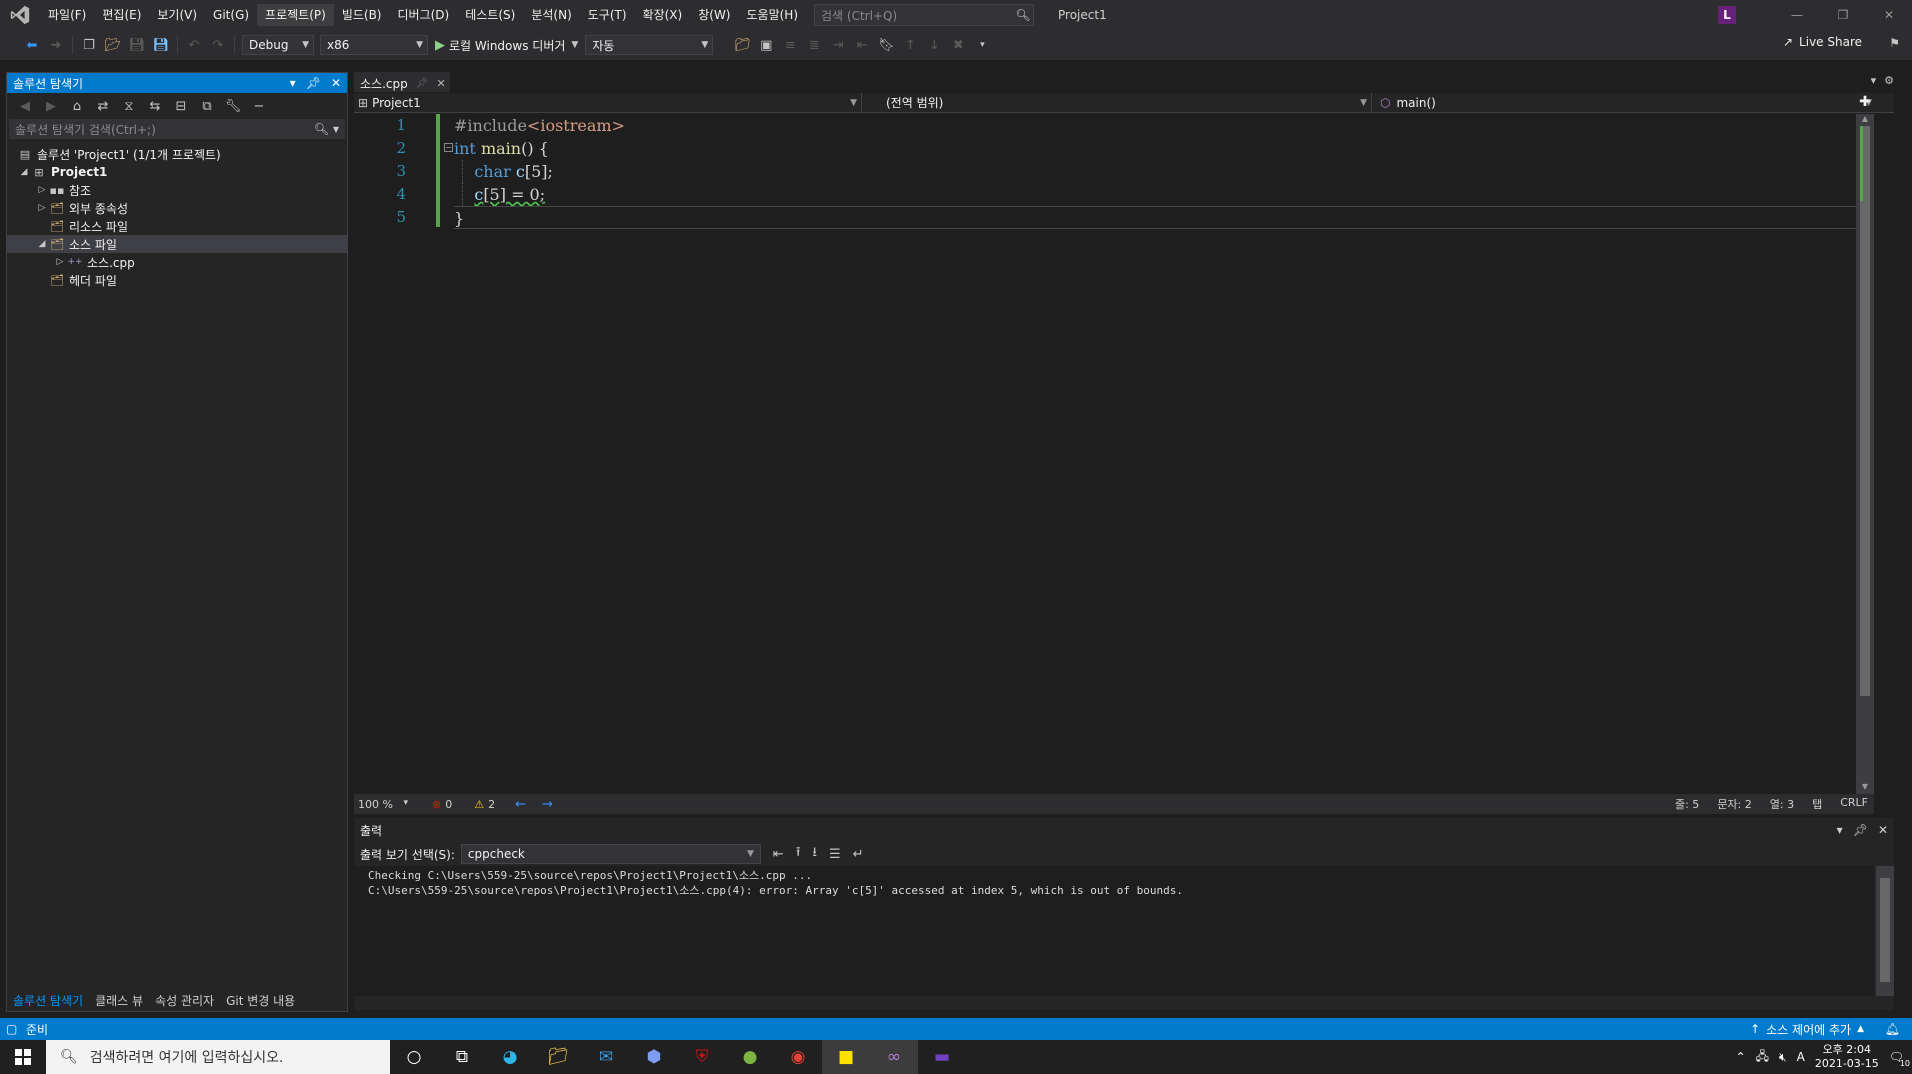 This screenshot has width=1912, height=1074. I want to click on debug-target-select: 자동 ▼, so click(649, 45).